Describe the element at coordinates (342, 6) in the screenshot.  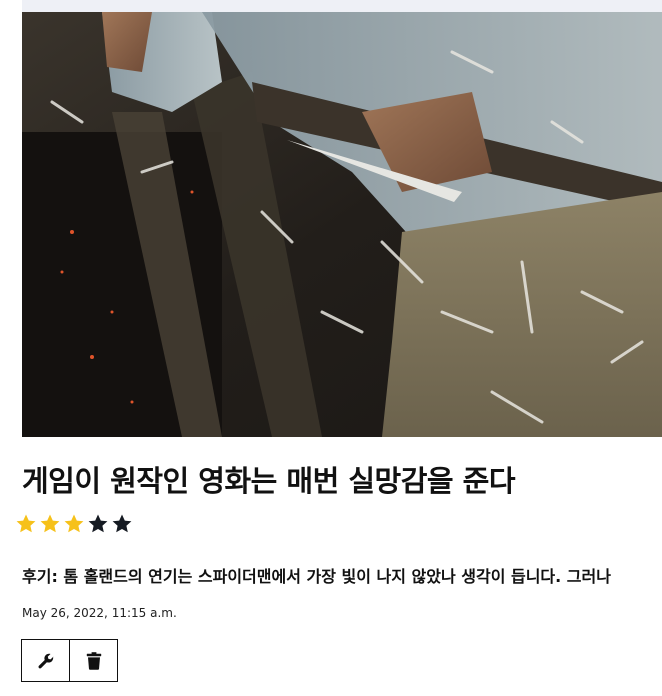
I see `top-strip` at that location.